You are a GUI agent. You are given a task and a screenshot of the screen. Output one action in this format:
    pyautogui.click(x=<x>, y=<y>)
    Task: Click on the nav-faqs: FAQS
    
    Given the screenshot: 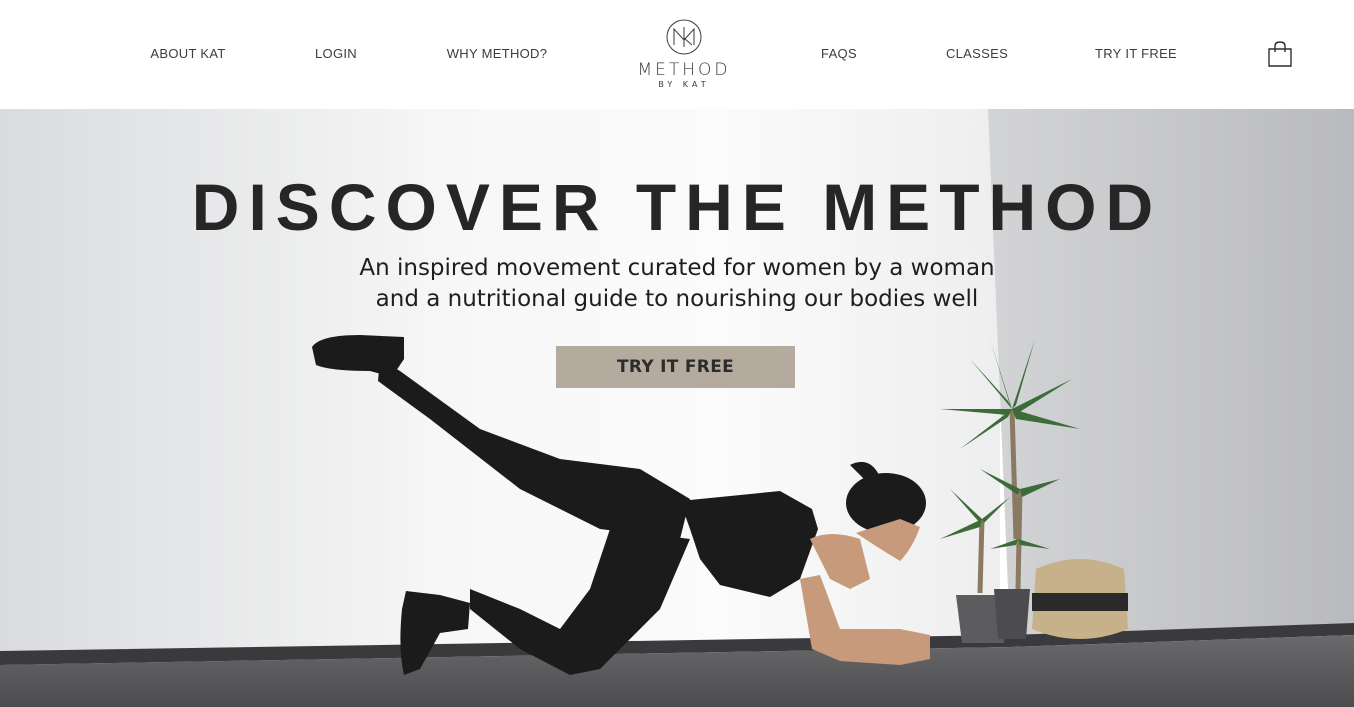 What is the action you would take?
    pyautogui.click(x=839, y=53)
    